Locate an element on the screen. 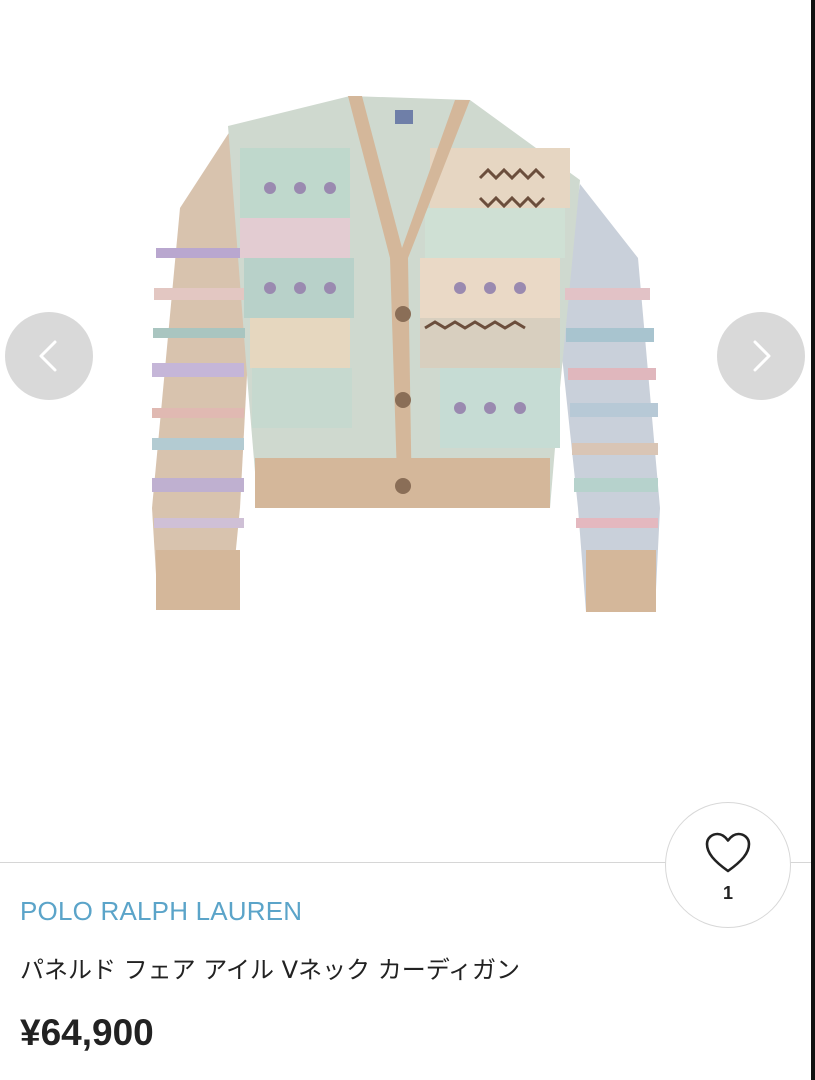 This screenshot has height=1080, width=815. heart-icon is located at coordinates (728, 852).